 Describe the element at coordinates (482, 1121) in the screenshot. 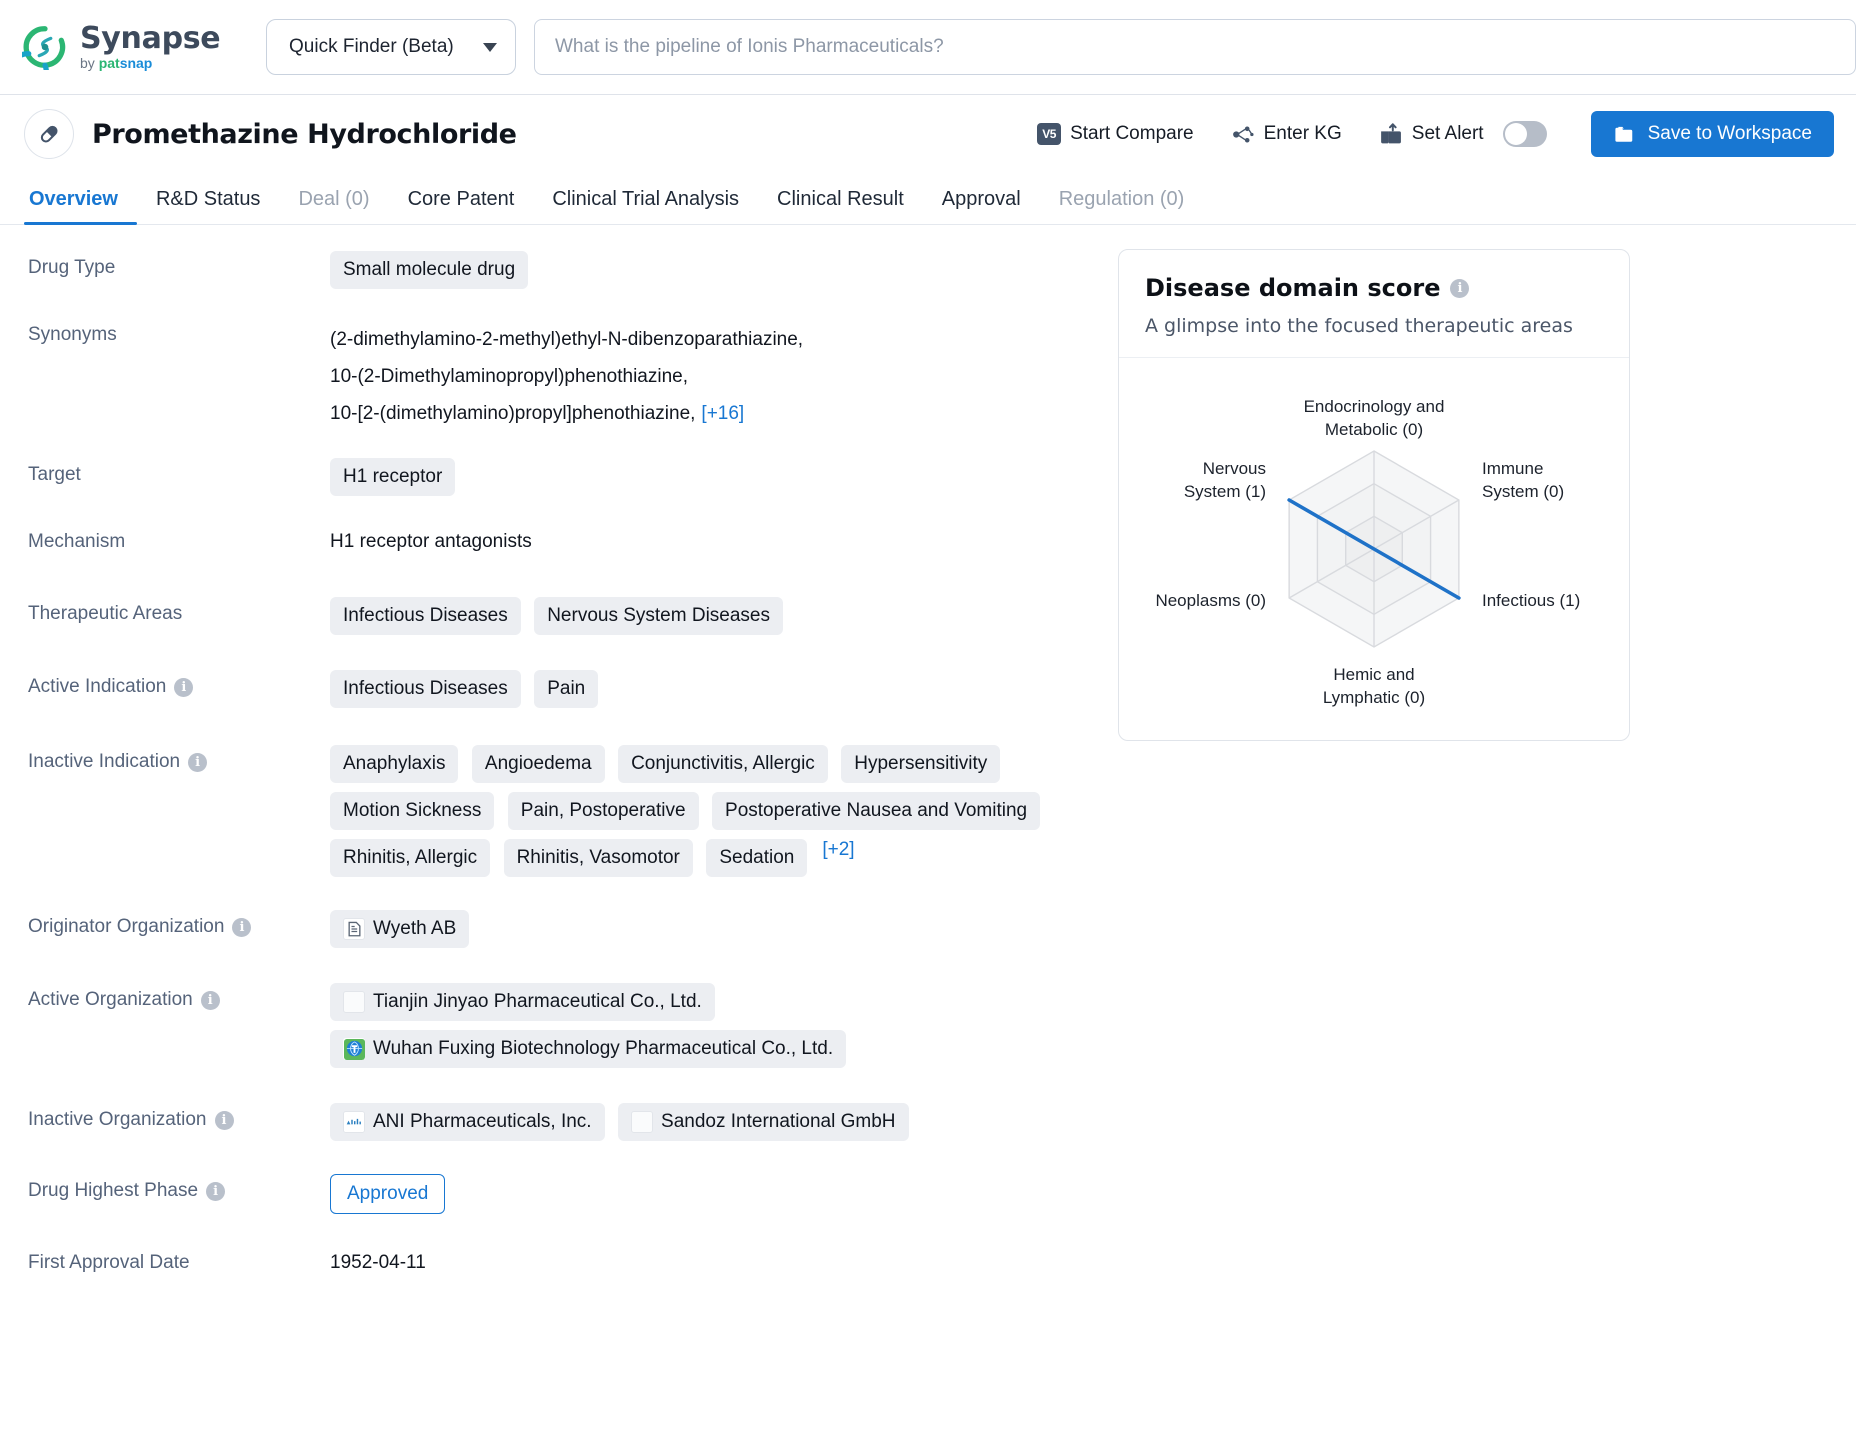

I see `org-name: ANI Pharmaceuticals, Inc.` at that location.